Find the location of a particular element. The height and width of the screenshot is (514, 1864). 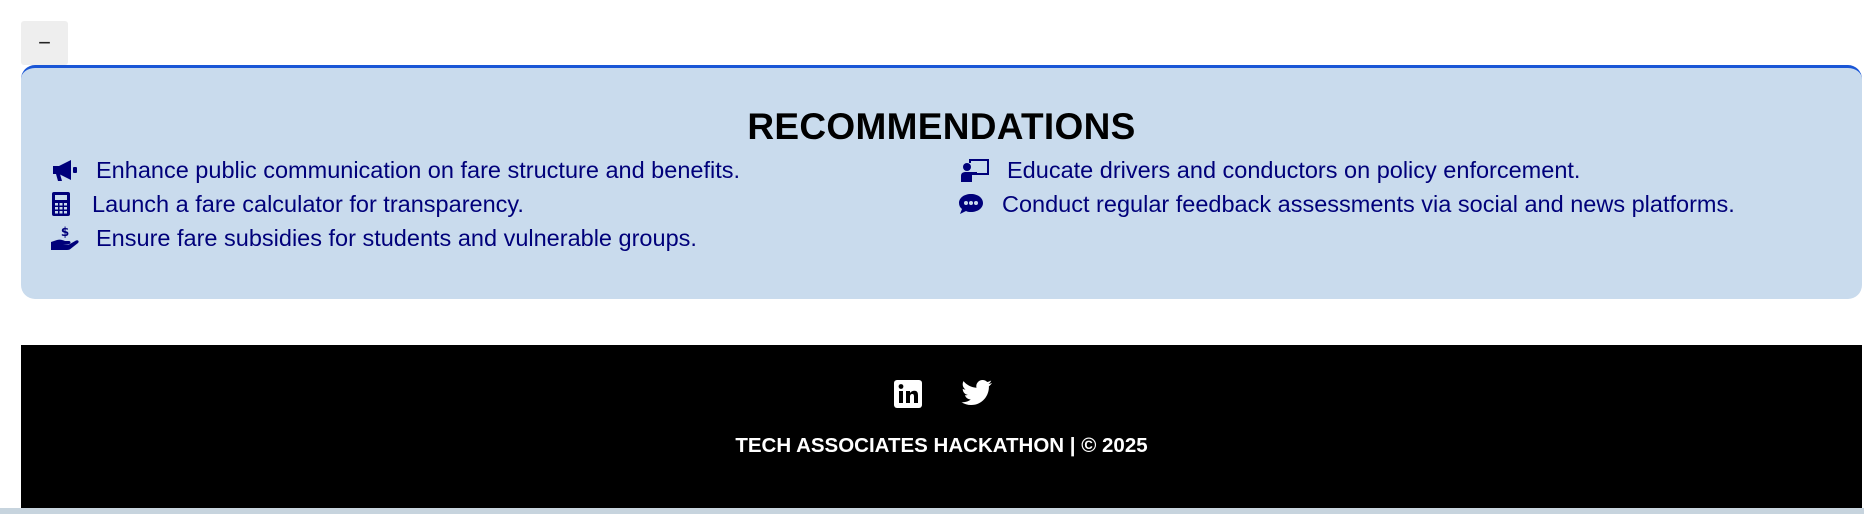

twitter-link is located at coordinates (976, 394).